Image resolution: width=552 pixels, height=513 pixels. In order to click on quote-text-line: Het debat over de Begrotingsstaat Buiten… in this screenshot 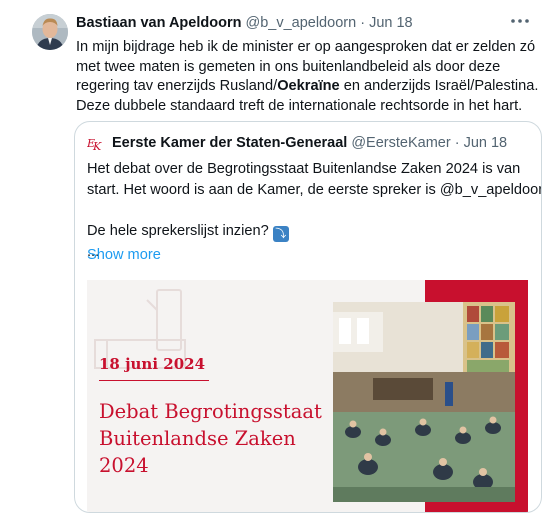, I will do `click(304, 169)`.